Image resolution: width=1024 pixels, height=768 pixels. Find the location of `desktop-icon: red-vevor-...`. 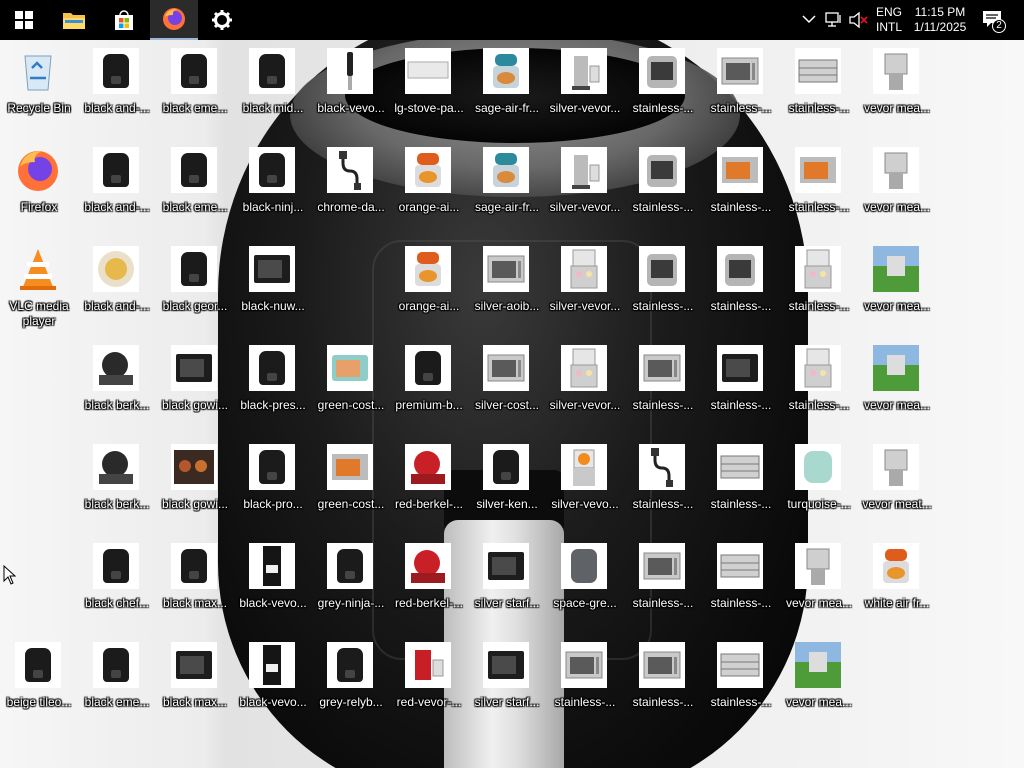

desktop-icon: red-vevor-... is located at coordinates (429, 683).